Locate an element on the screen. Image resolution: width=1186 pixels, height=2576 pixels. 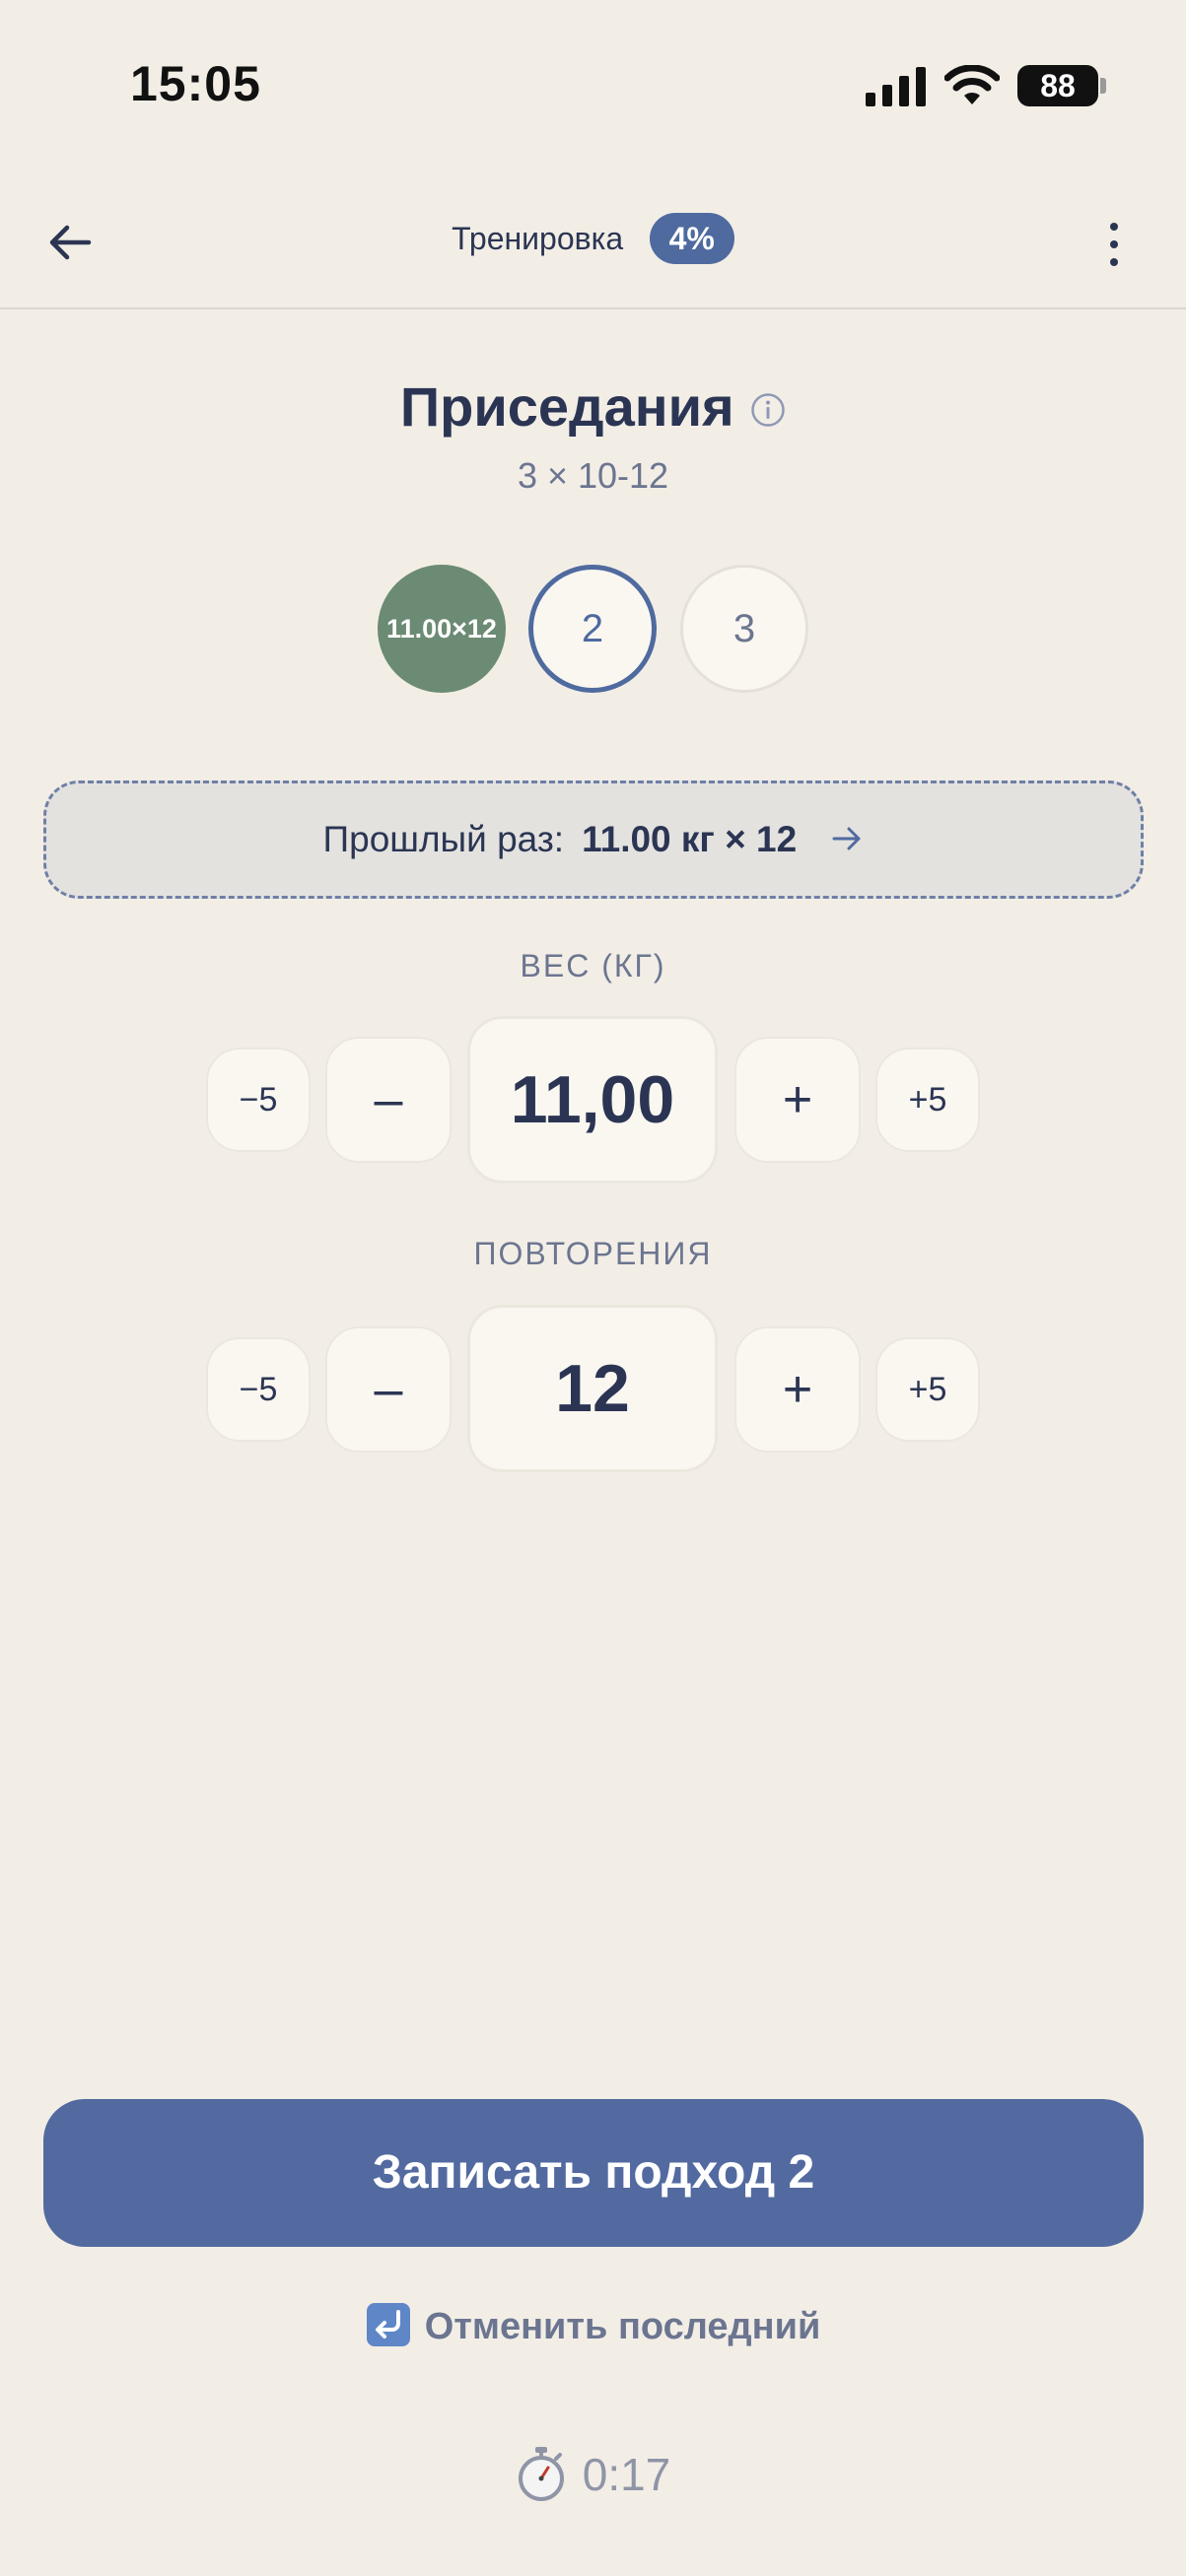
set-2-active: 2 is located at coordinates (592, 629).